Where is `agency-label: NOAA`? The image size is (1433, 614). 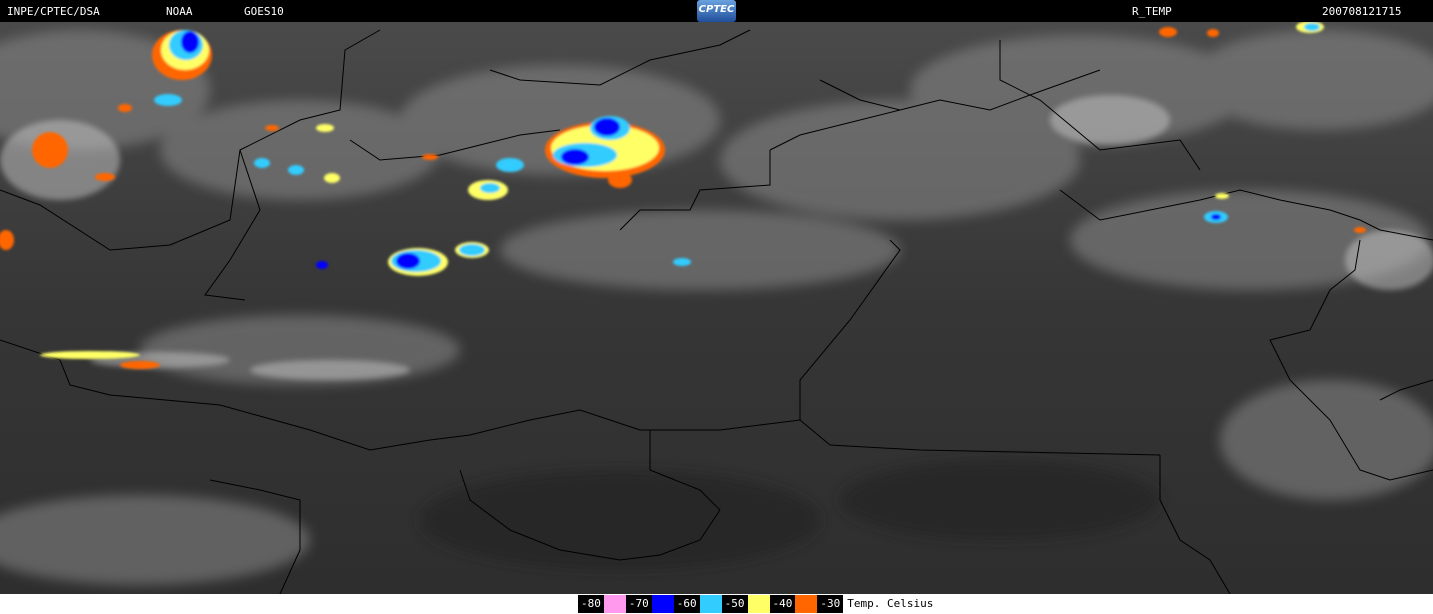
agency-label: NOAA is located at coordinates (179, 11).